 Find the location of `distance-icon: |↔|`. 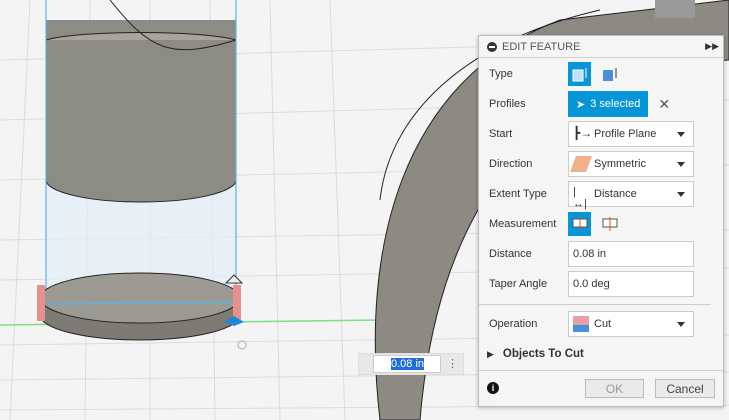

distance-icon: |↔| is located at coordinates (580, 198).